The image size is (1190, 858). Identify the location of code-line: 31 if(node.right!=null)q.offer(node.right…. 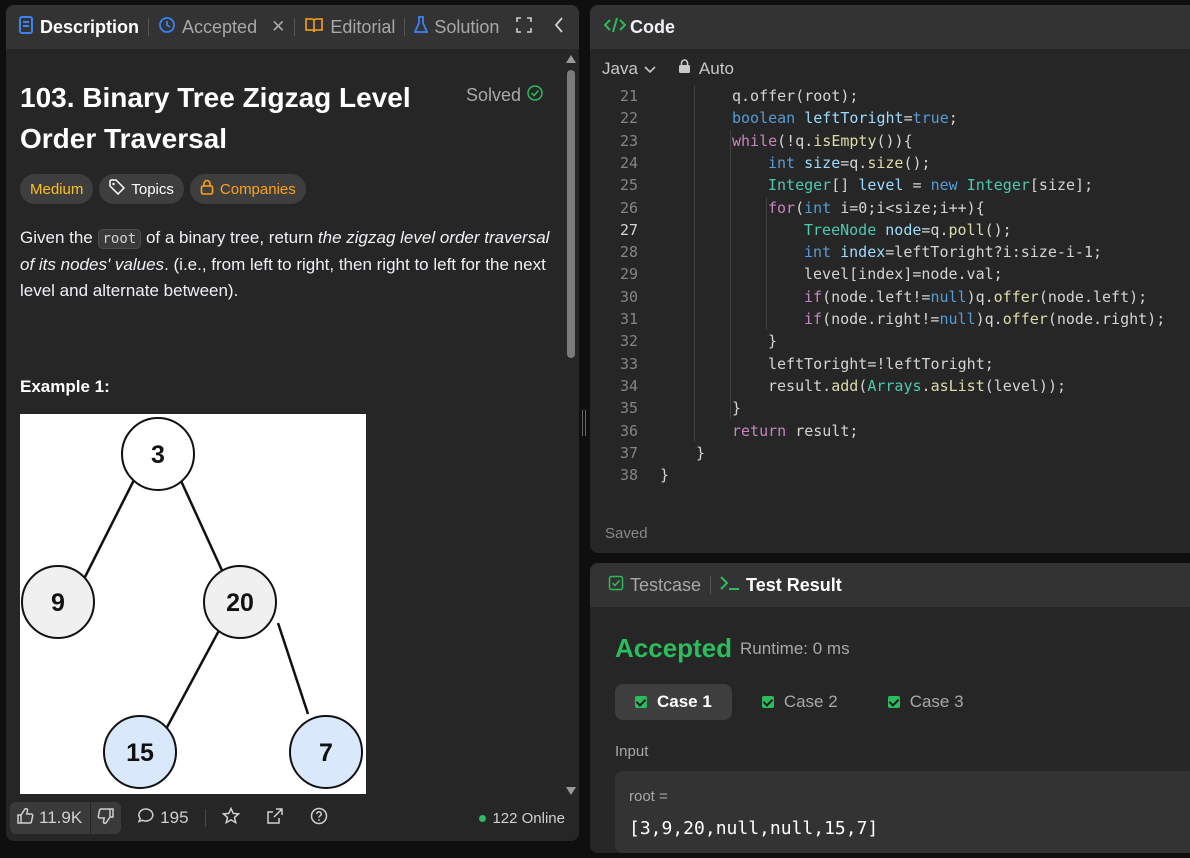
(890, 319).